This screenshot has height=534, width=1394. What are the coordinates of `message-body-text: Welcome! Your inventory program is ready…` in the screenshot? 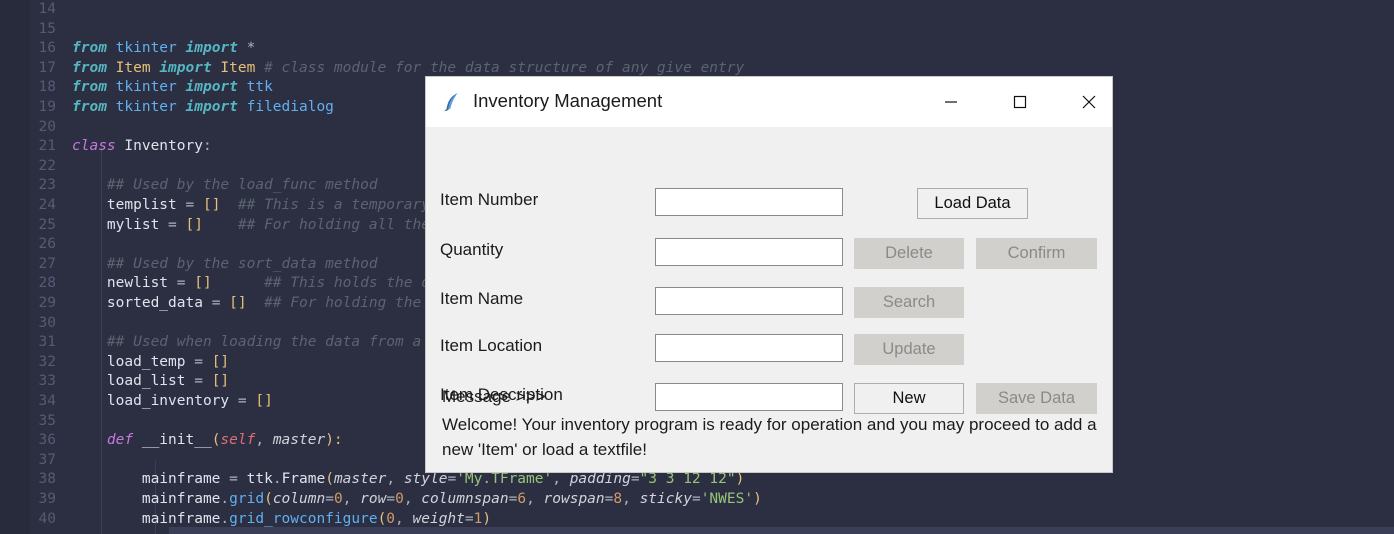 It's located at (769, 437).